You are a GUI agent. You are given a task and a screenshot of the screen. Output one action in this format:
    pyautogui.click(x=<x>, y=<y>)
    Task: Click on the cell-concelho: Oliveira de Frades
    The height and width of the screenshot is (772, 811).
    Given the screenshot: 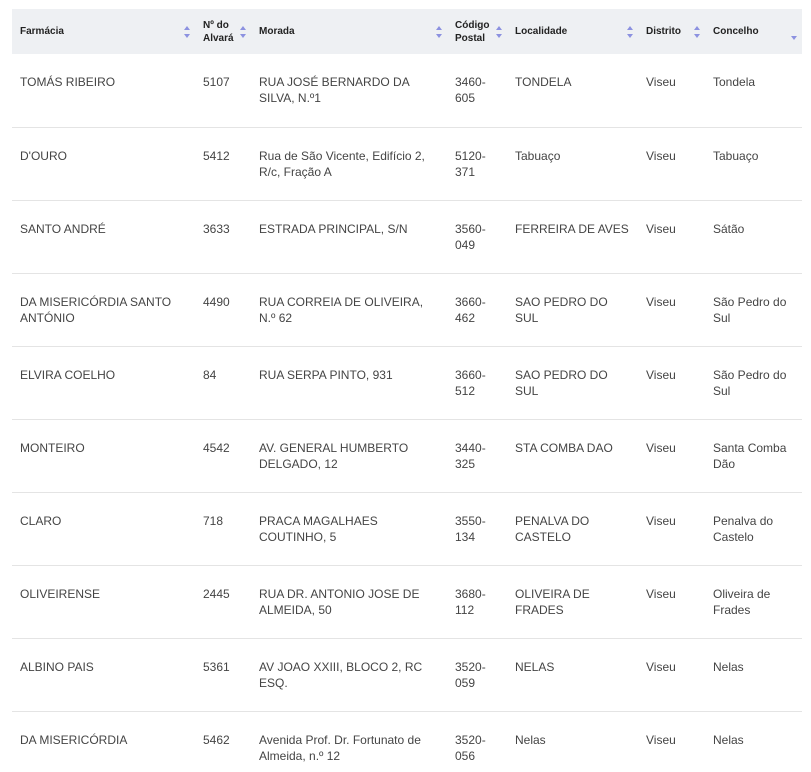 What is the action you would take?
    pyautogui.click(x=742, y=601)
    